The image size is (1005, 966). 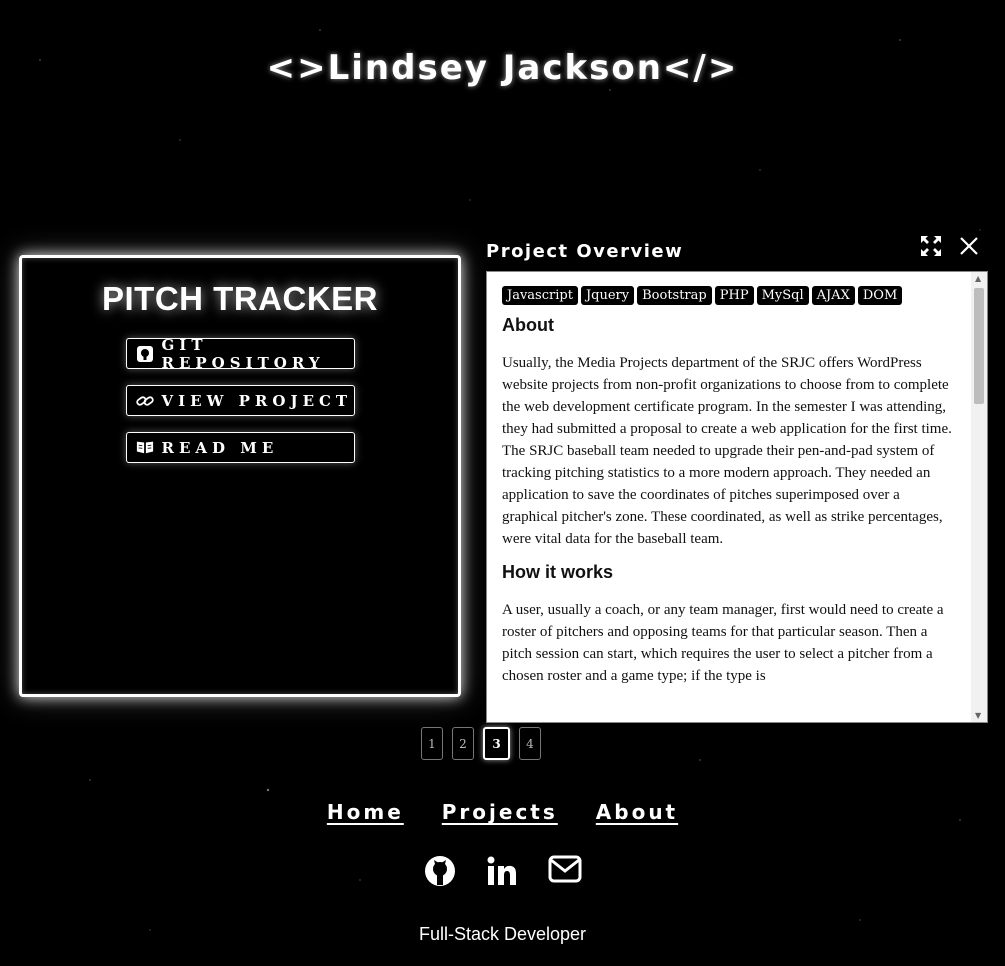 I want to click on nav-about-link: About, so click(x=637, y=812).